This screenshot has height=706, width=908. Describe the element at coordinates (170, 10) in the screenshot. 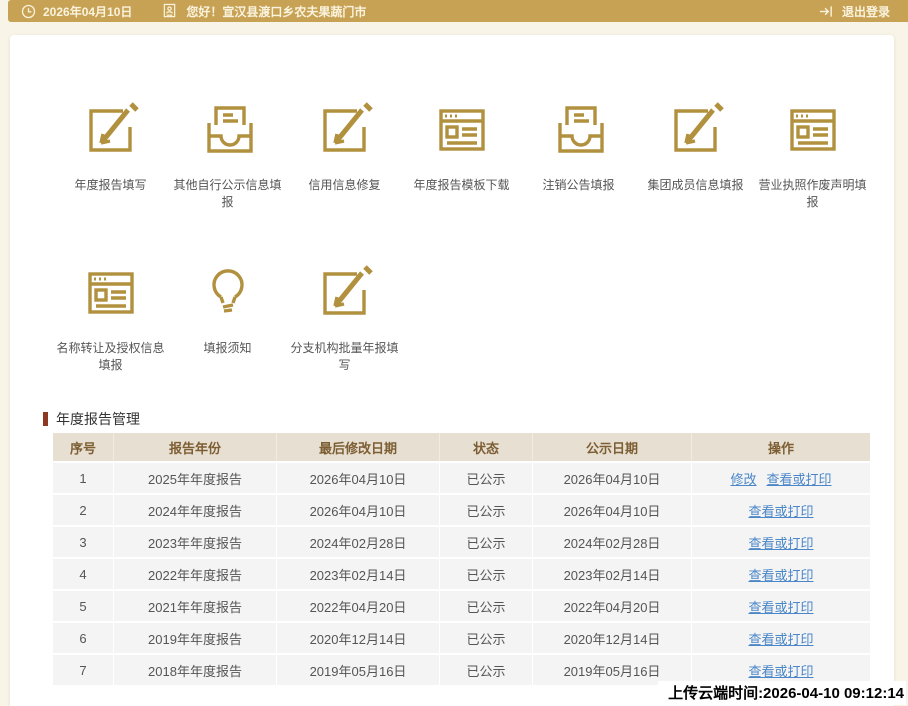

I see `user-badge-icon` at that location.